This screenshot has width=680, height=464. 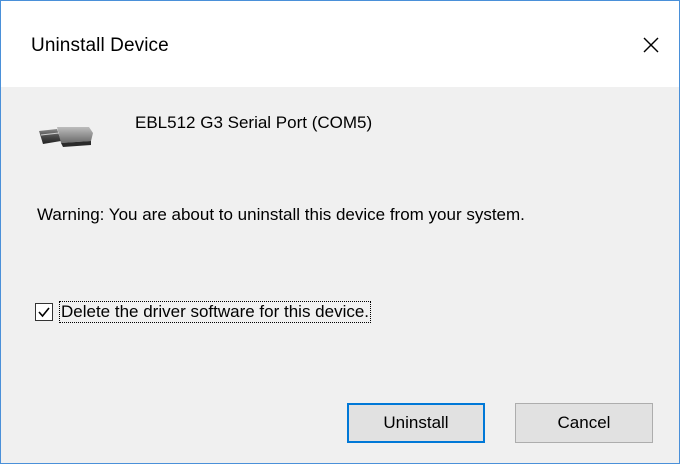 I want to click on serial-port-icon, so click(x=66, y=137).